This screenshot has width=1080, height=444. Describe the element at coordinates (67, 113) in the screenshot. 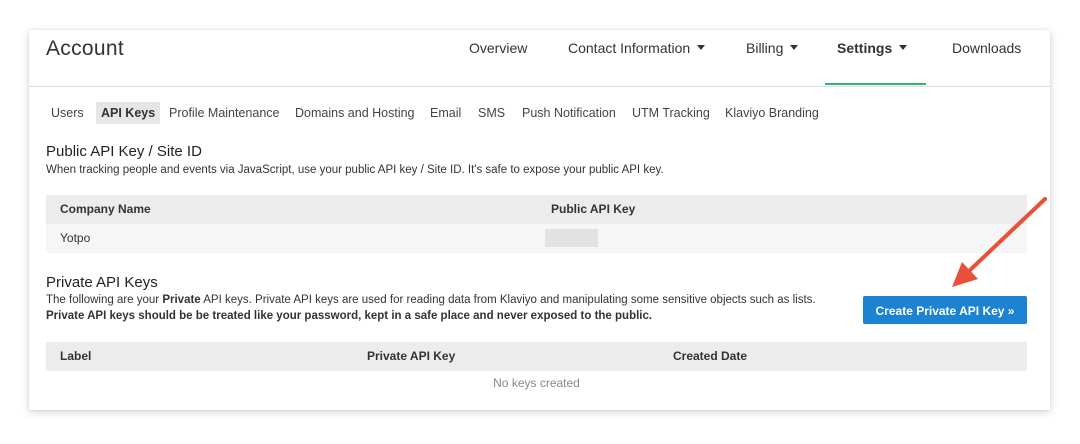

I see `subnav-users: Users` at that location.